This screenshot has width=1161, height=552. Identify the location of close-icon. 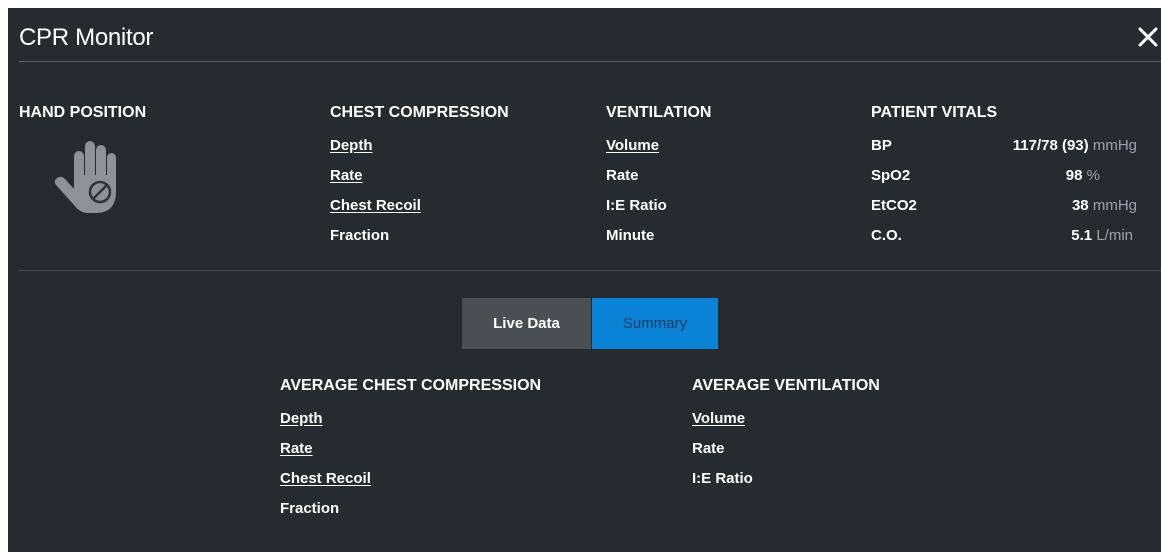
(1148, 37).